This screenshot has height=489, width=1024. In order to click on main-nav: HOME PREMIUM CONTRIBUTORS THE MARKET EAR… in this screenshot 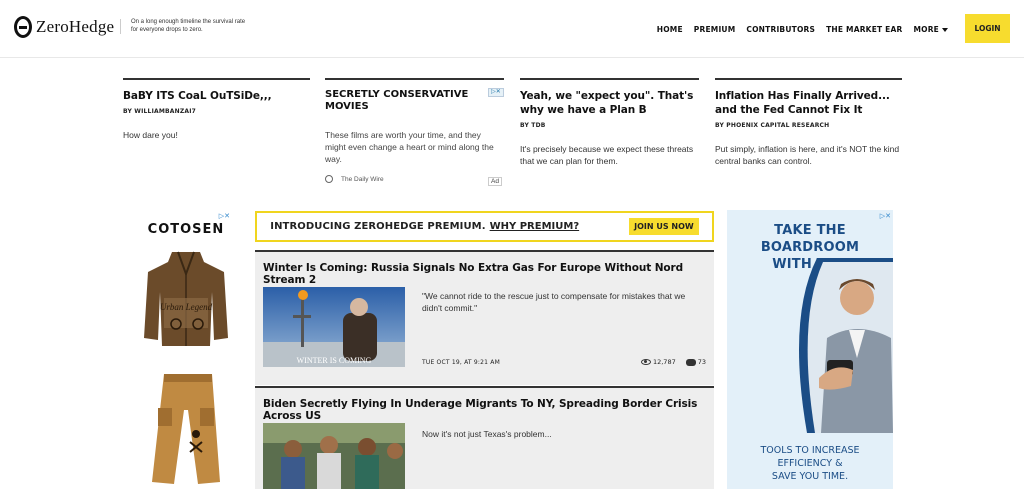, I will do `click(802, 29)`.